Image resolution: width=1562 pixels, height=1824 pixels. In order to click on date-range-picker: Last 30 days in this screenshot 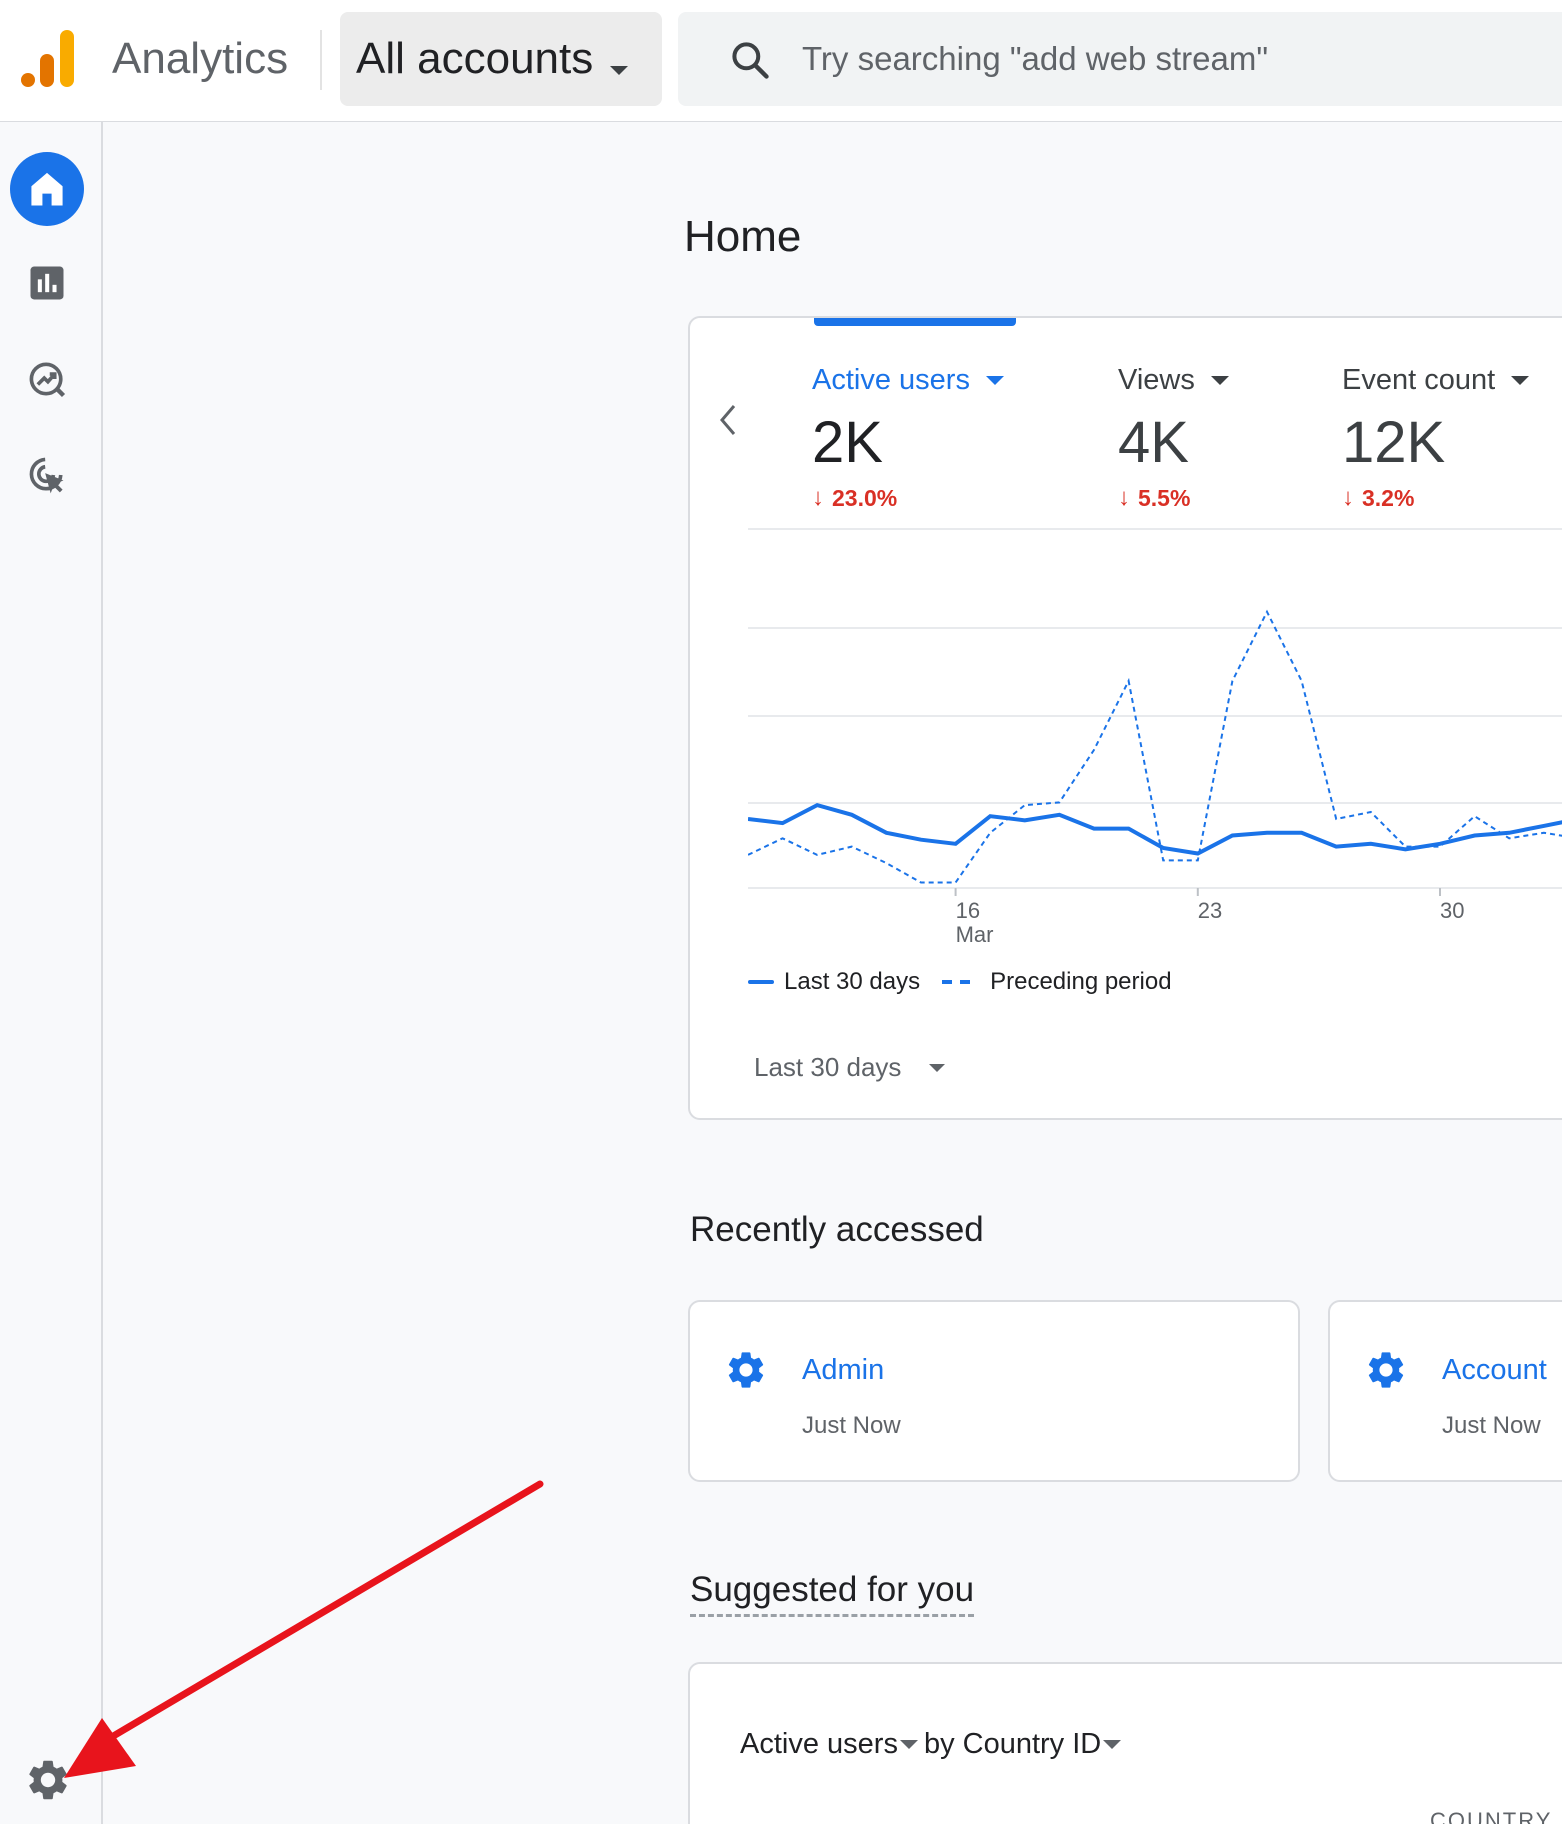, I will do `click(850, 1067)`.